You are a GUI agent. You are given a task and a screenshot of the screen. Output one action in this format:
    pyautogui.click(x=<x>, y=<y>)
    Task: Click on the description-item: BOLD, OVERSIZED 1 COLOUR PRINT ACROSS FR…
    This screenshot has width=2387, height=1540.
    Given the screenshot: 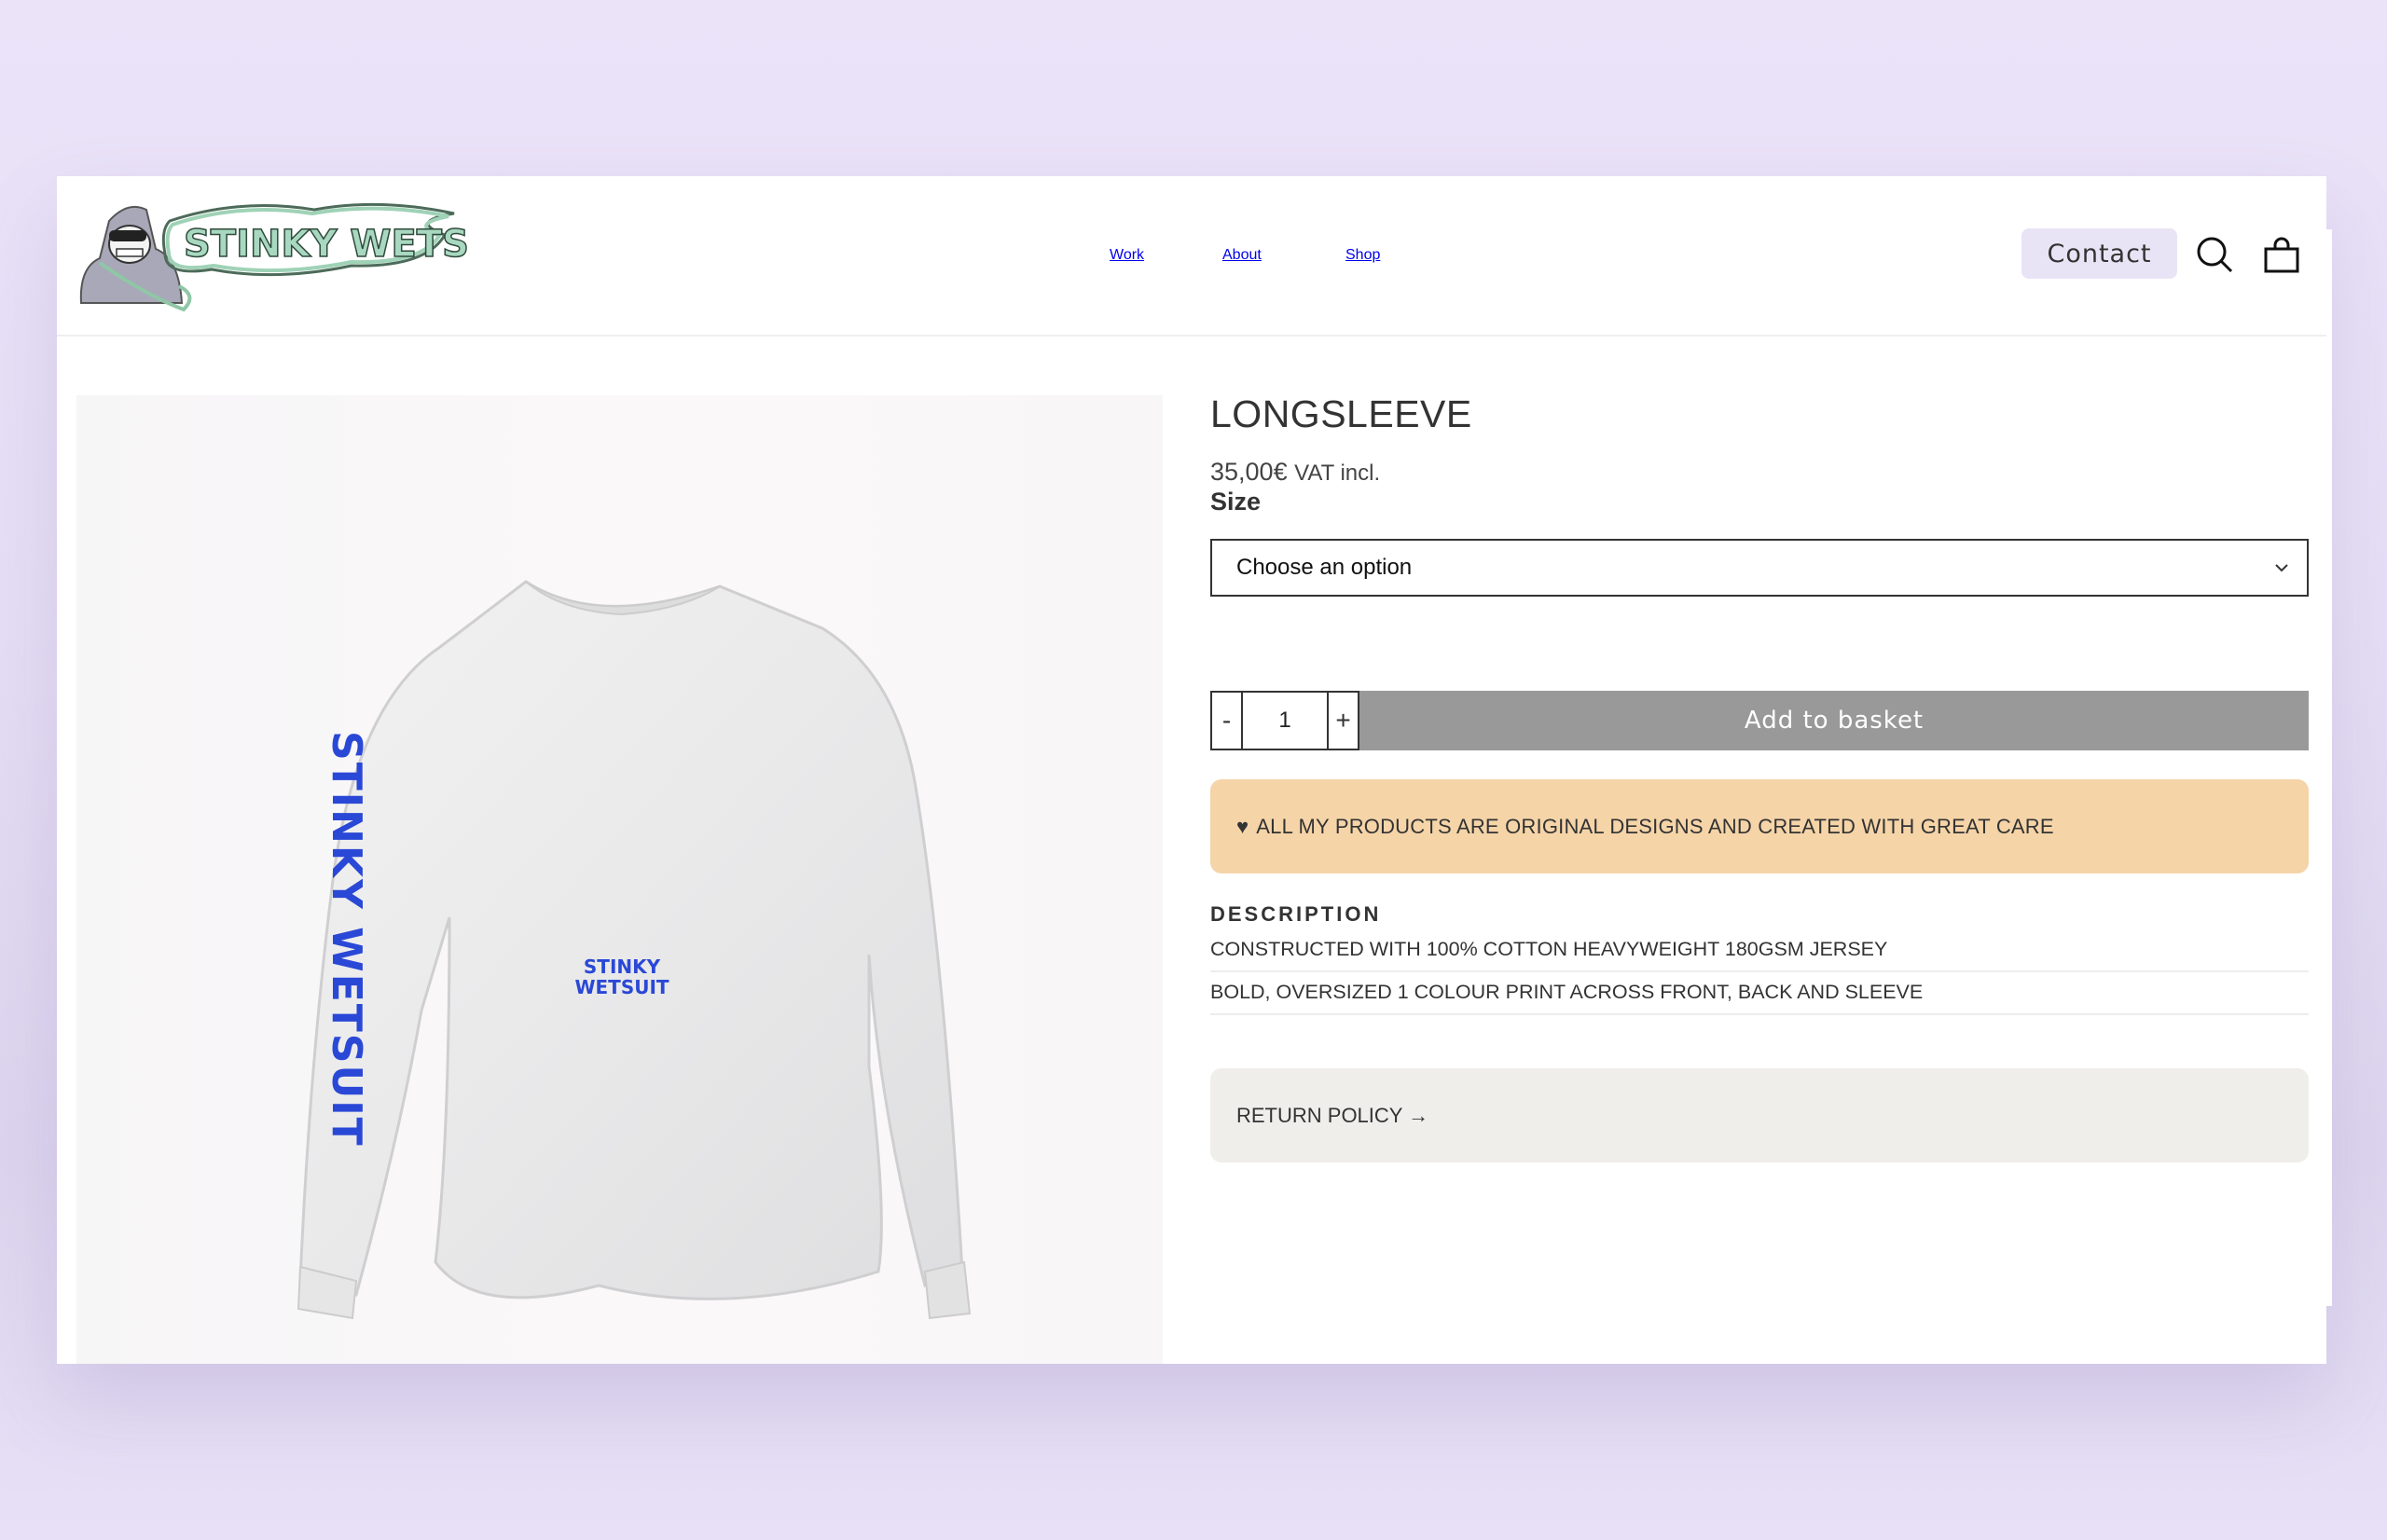 What is the action you would take?
    pyautogui.click(x=1759, y=993)
    